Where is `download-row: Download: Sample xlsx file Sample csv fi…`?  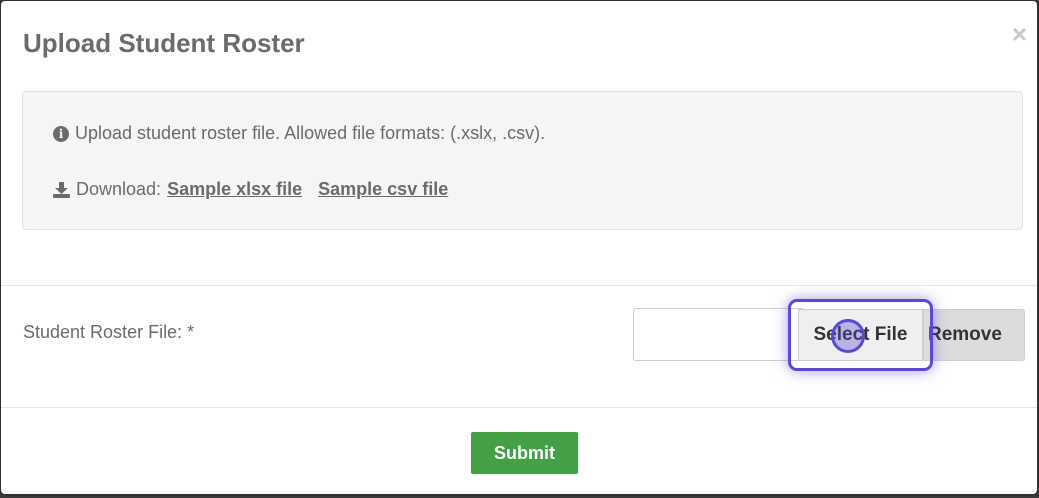
download-row: Download: Sample xlsx file Sample csv fi… is located at coordinates (250, 189).